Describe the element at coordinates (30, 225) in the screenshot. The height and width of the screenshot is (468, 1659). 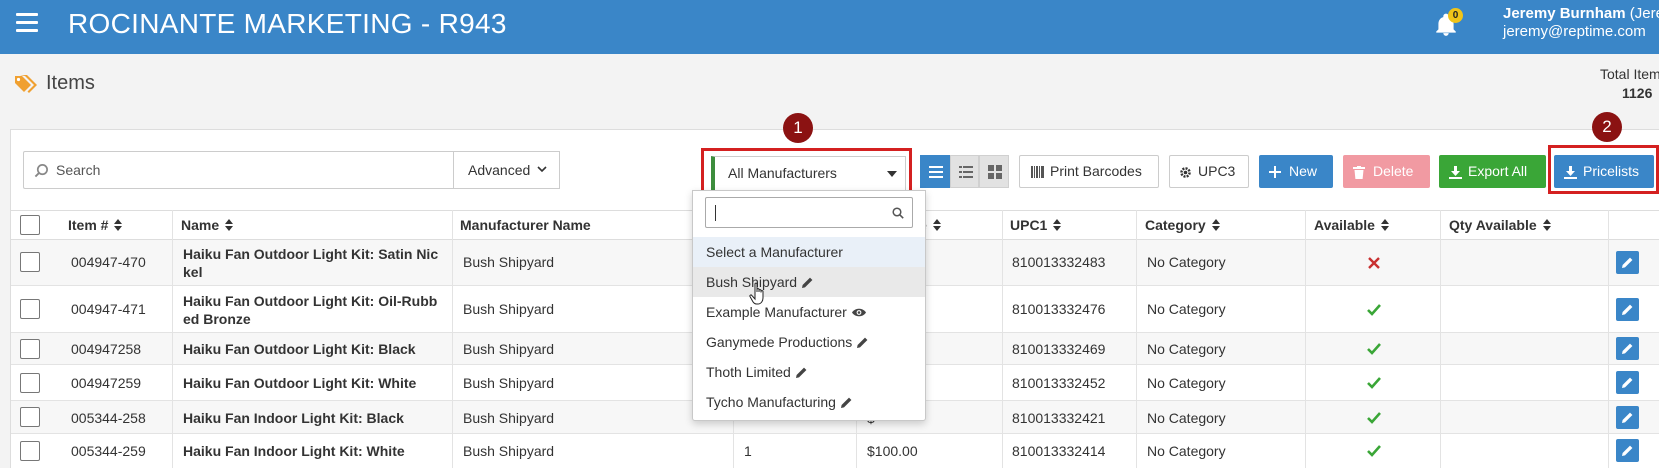
I see `select-all-checkbox` at that location.